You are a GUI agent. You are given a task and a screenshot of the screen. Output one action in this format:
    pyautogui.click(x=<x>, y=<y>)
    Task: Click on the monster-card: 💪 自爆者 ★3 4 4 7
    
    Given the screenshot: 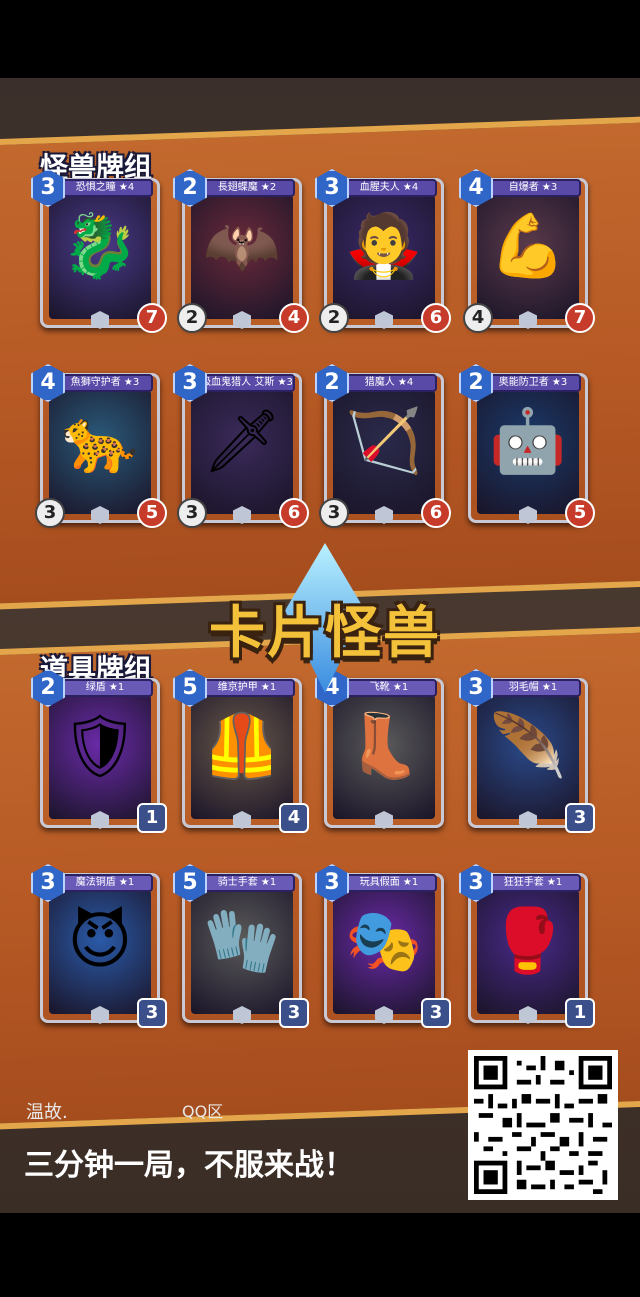 What is the action you would take?
    pyautogui.click(x=527, y=251)
    